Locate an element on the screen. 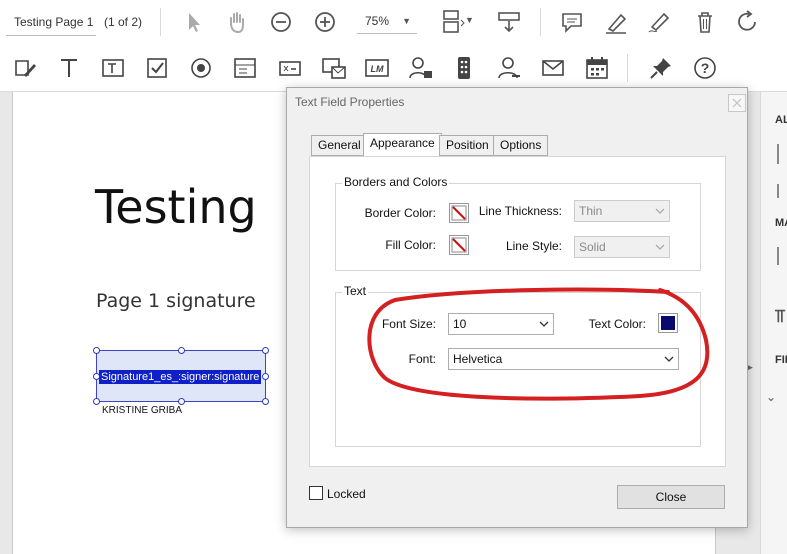 The width and height of the screenshot is (787, 554). text-color-fill is located at coordinates (668, 323).